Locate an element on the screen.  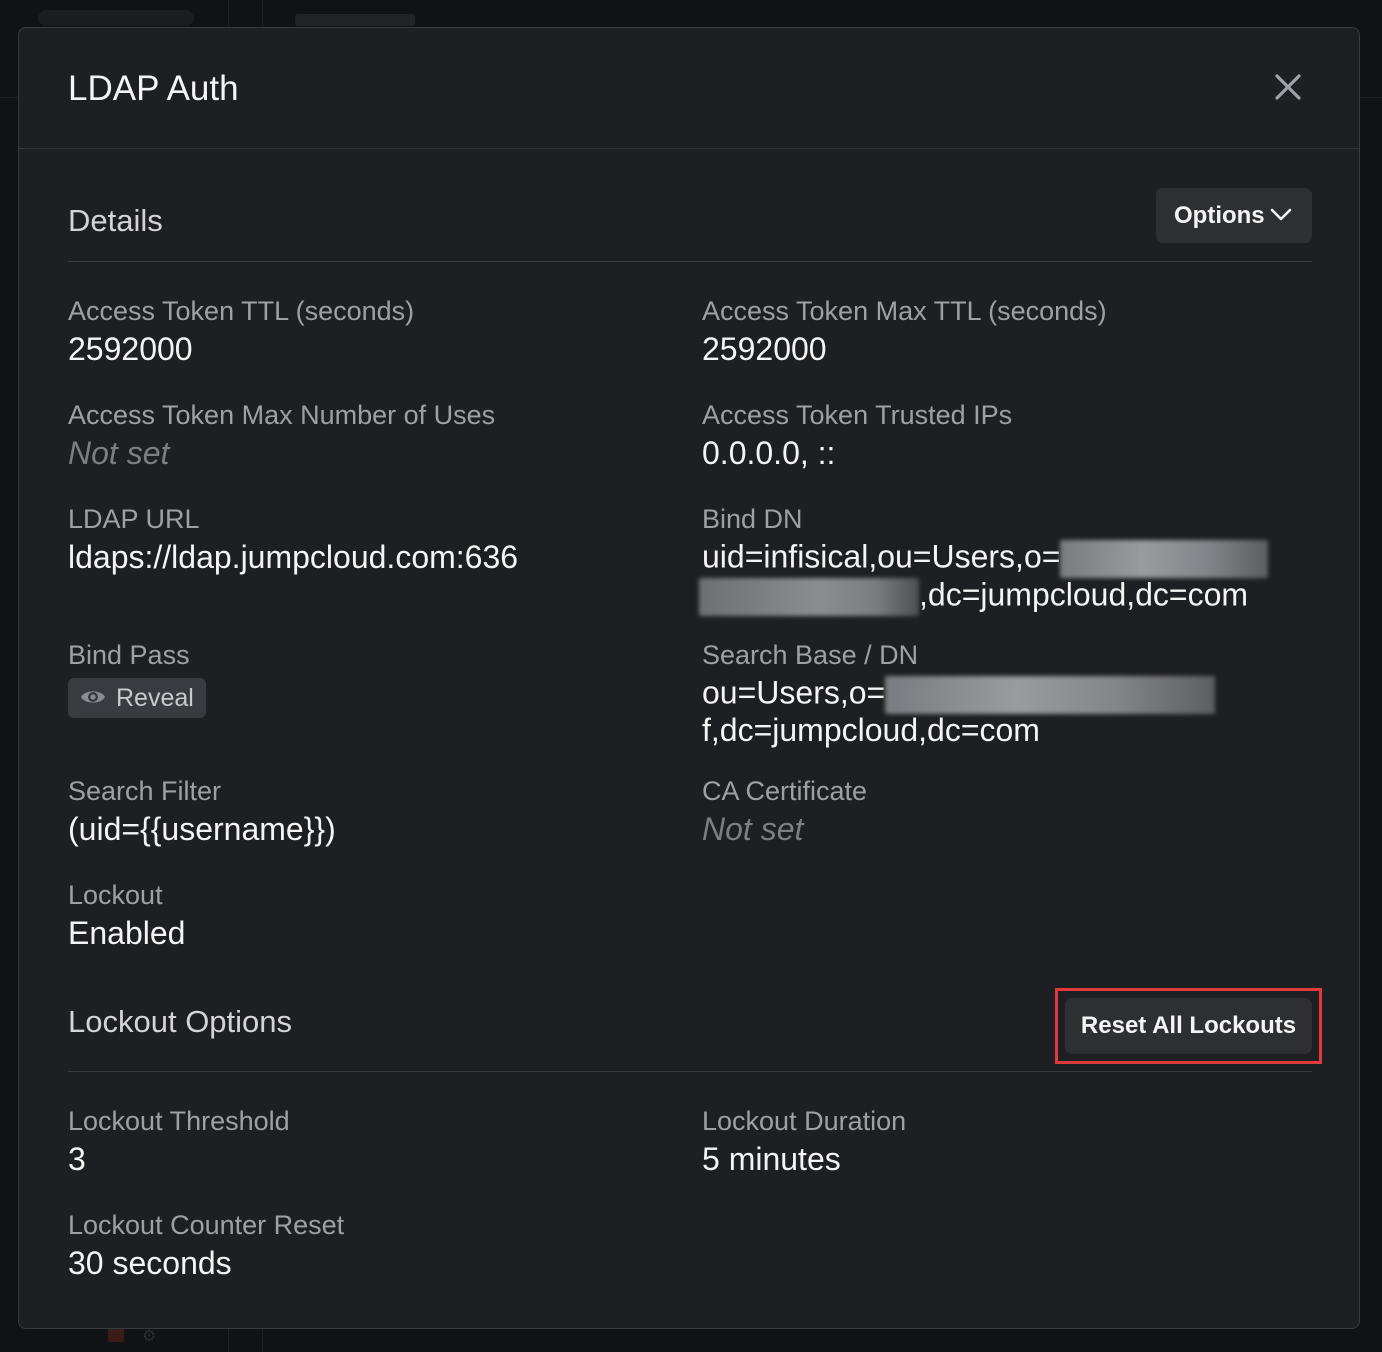
modal-title: LDAP Auth is located at coordinates (153, 88).